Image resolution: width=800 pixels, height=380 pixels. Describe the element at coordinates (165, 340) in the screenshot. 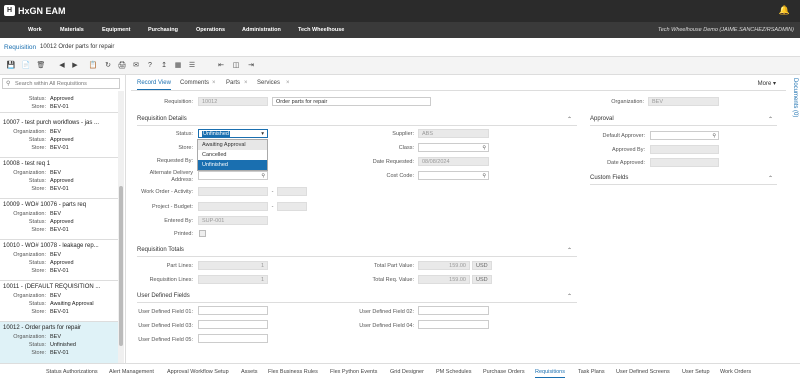

I see `udf-05-label: User Defined Field 05:` at that location.